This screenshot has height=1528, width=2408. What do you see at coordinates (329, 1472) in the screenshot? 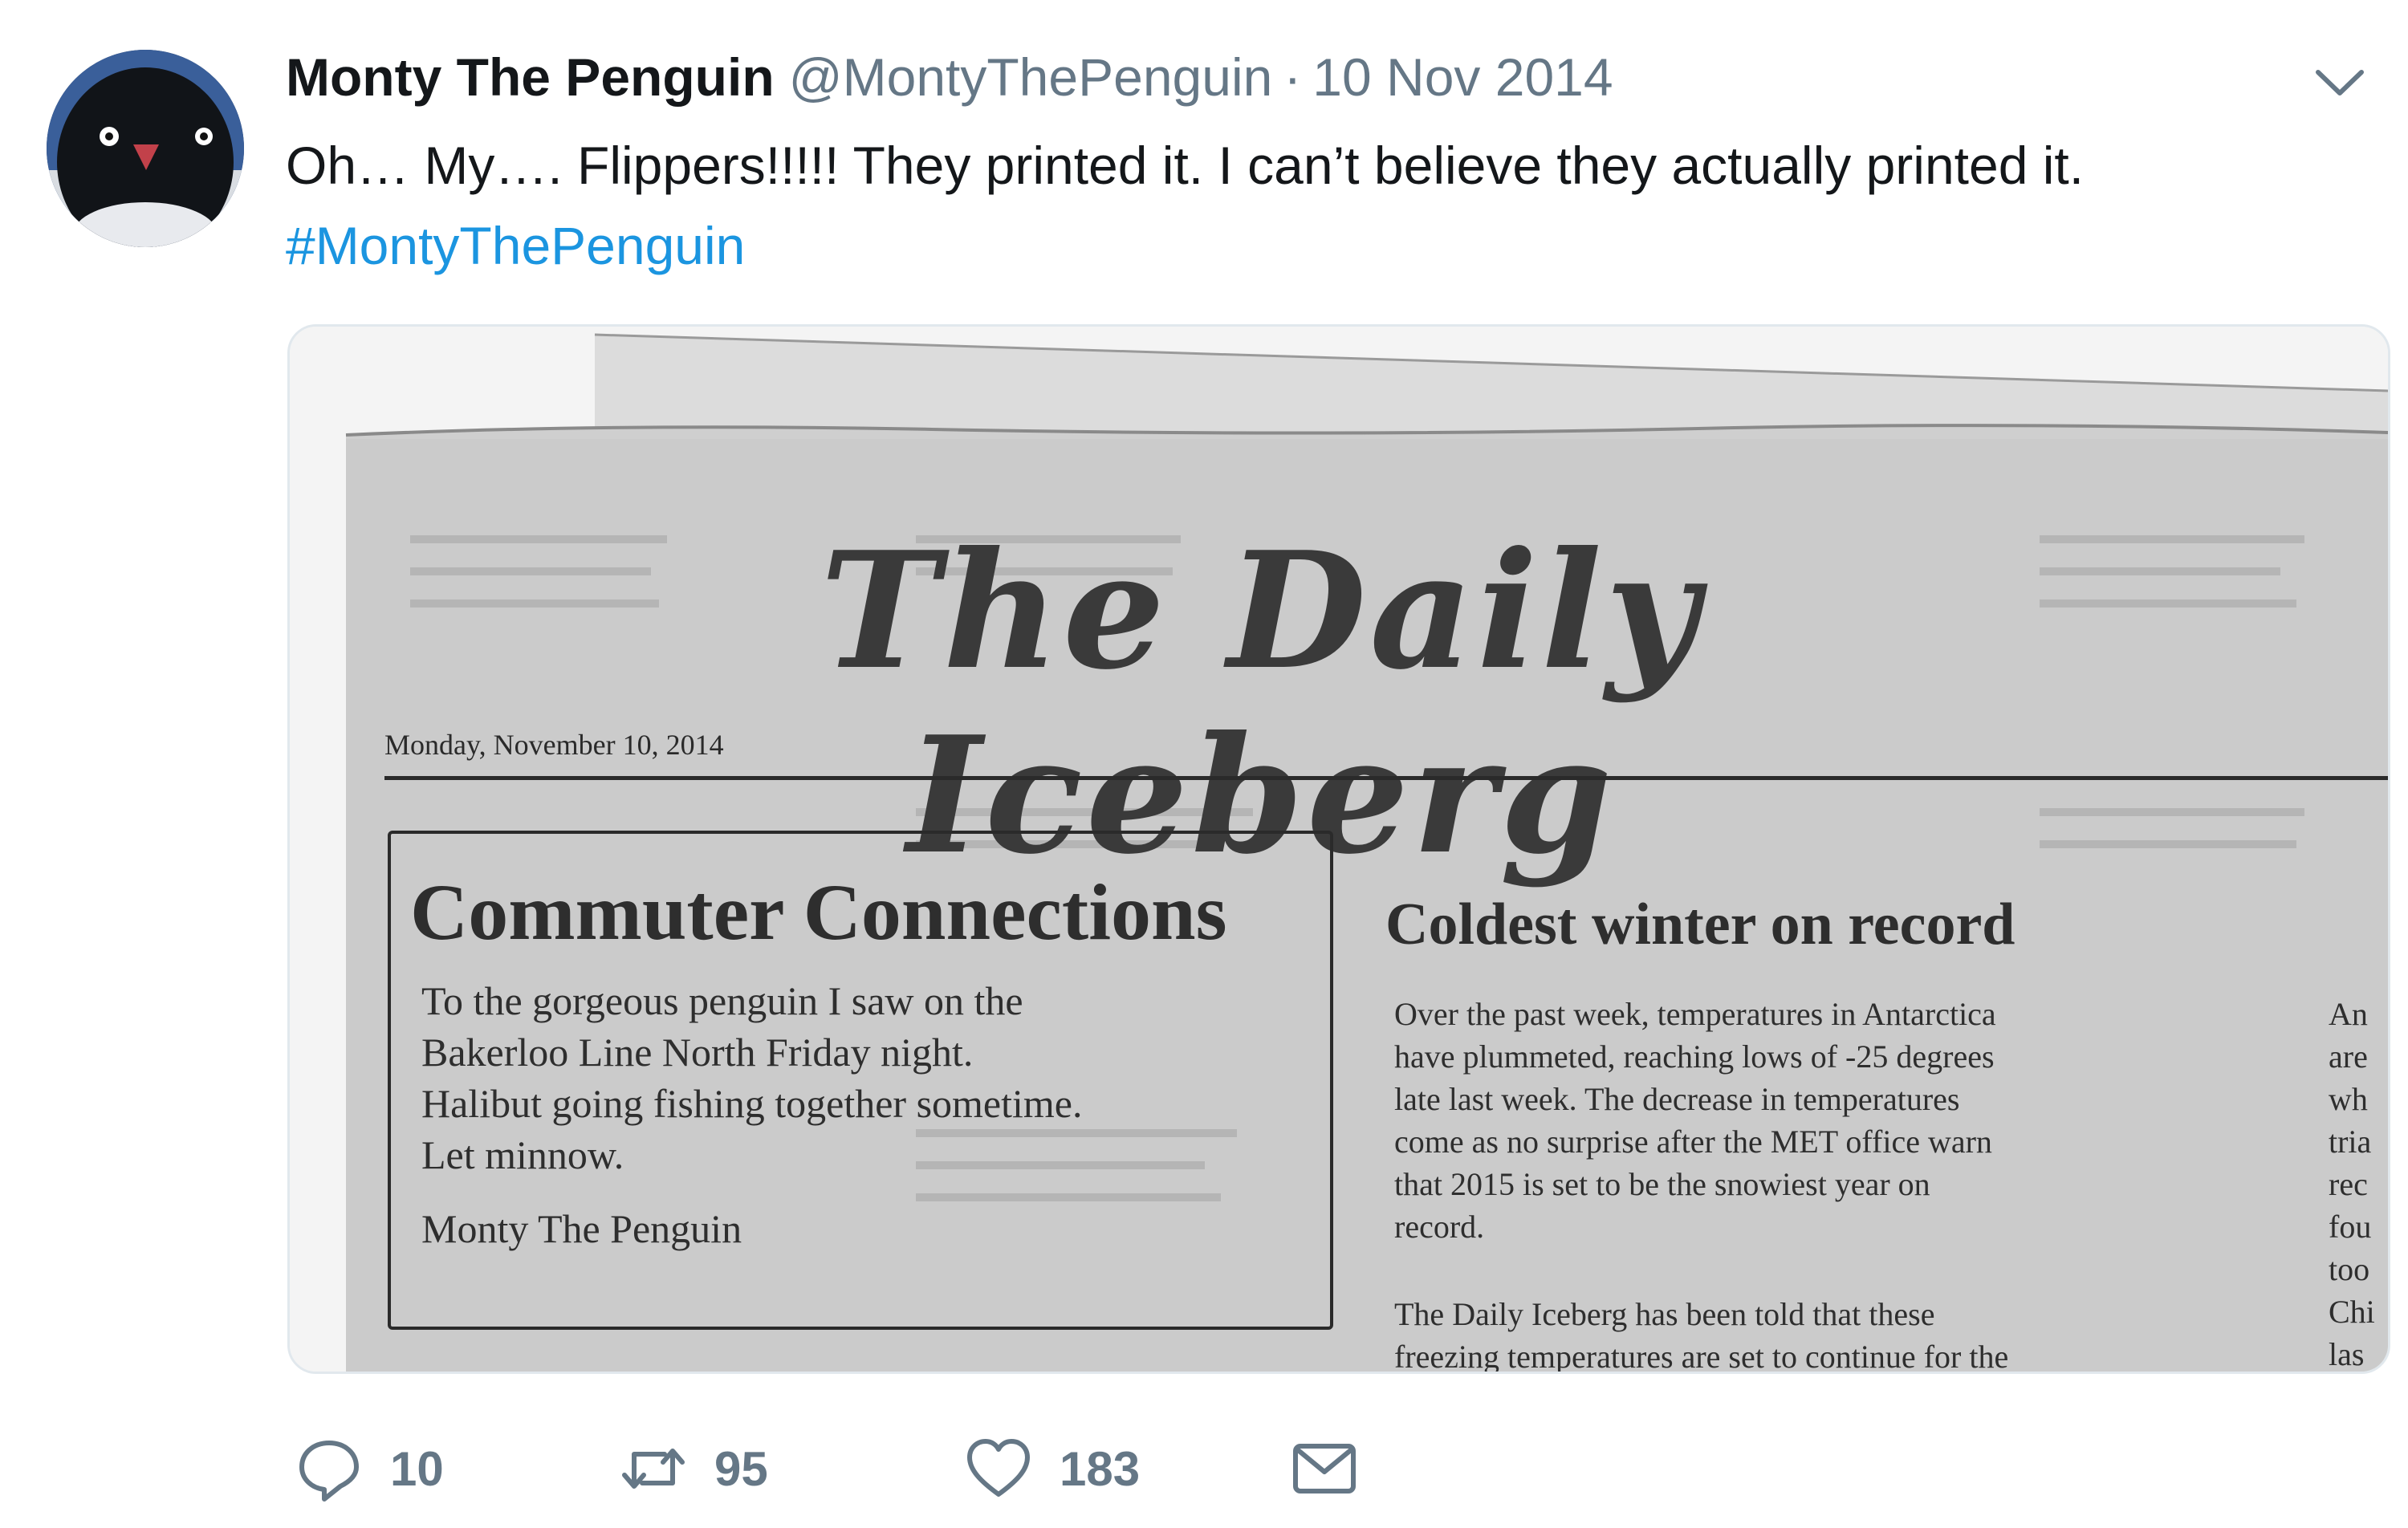
I see `reply-icon` at bounding box center [329, 1472].